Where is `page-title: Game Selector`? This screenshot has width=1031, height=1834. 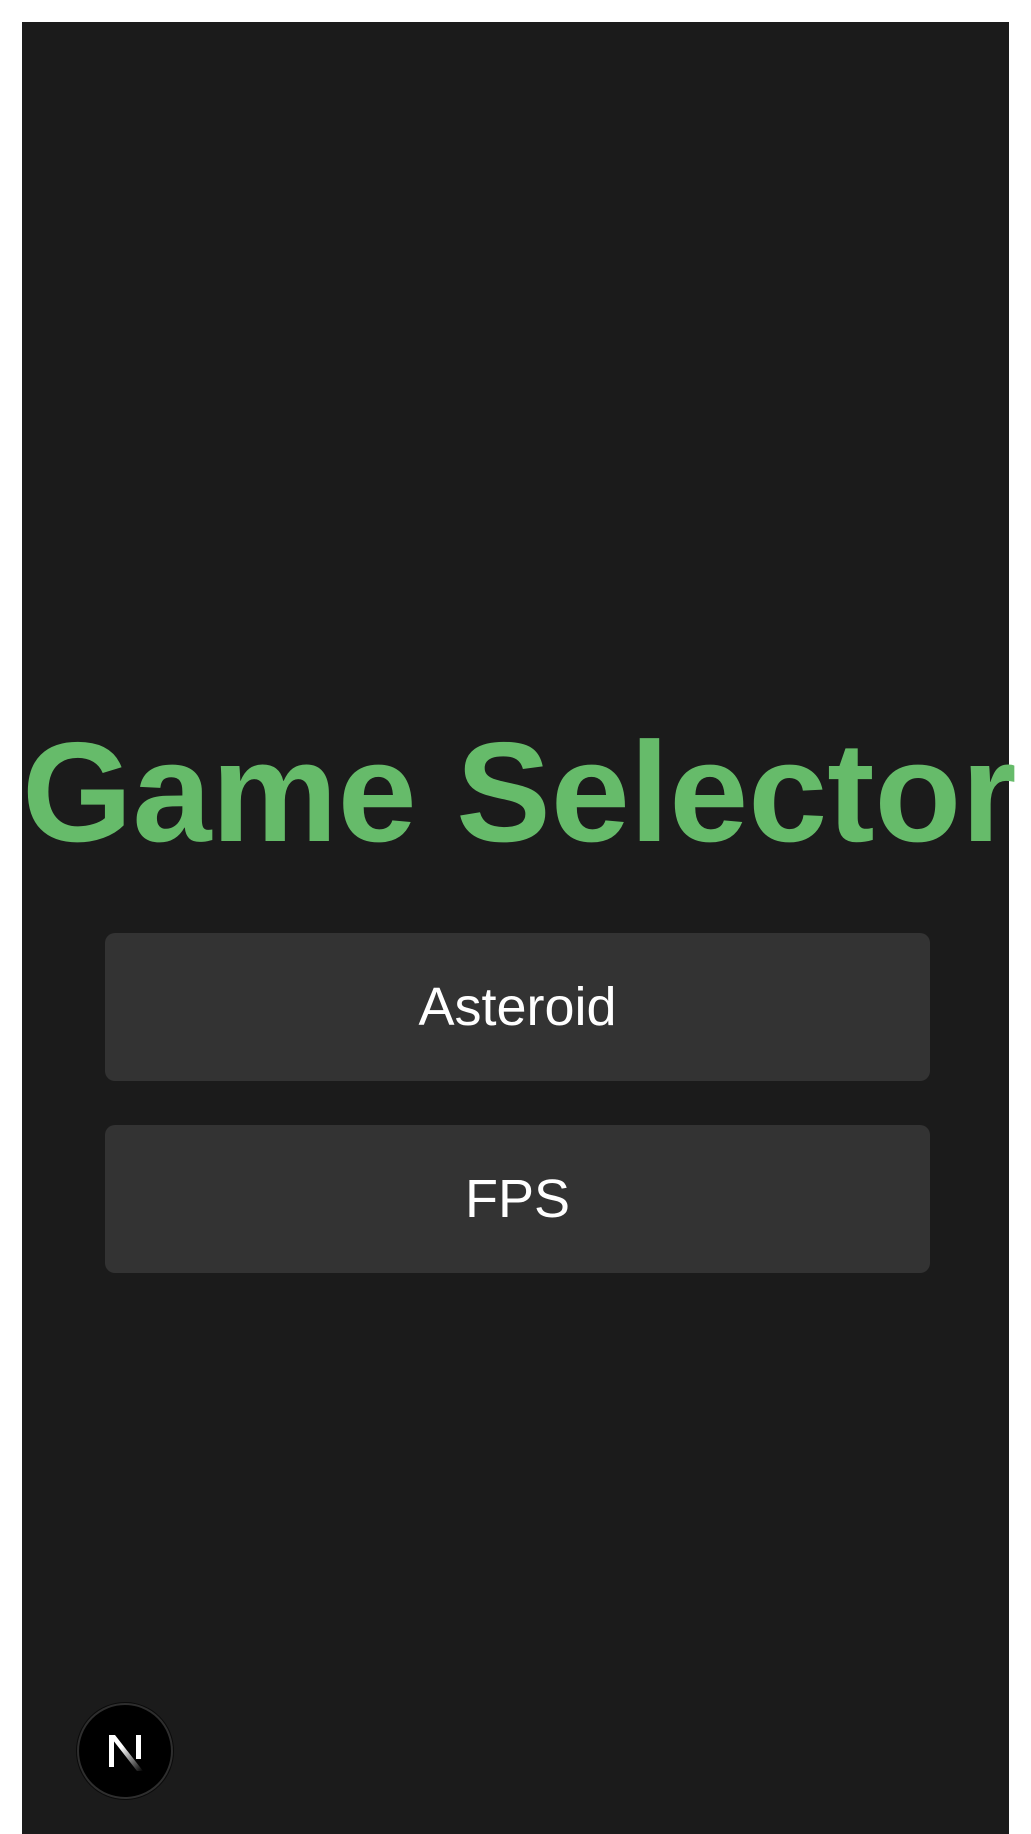
page-title: Game Selector is located at coordinates (519, 792).